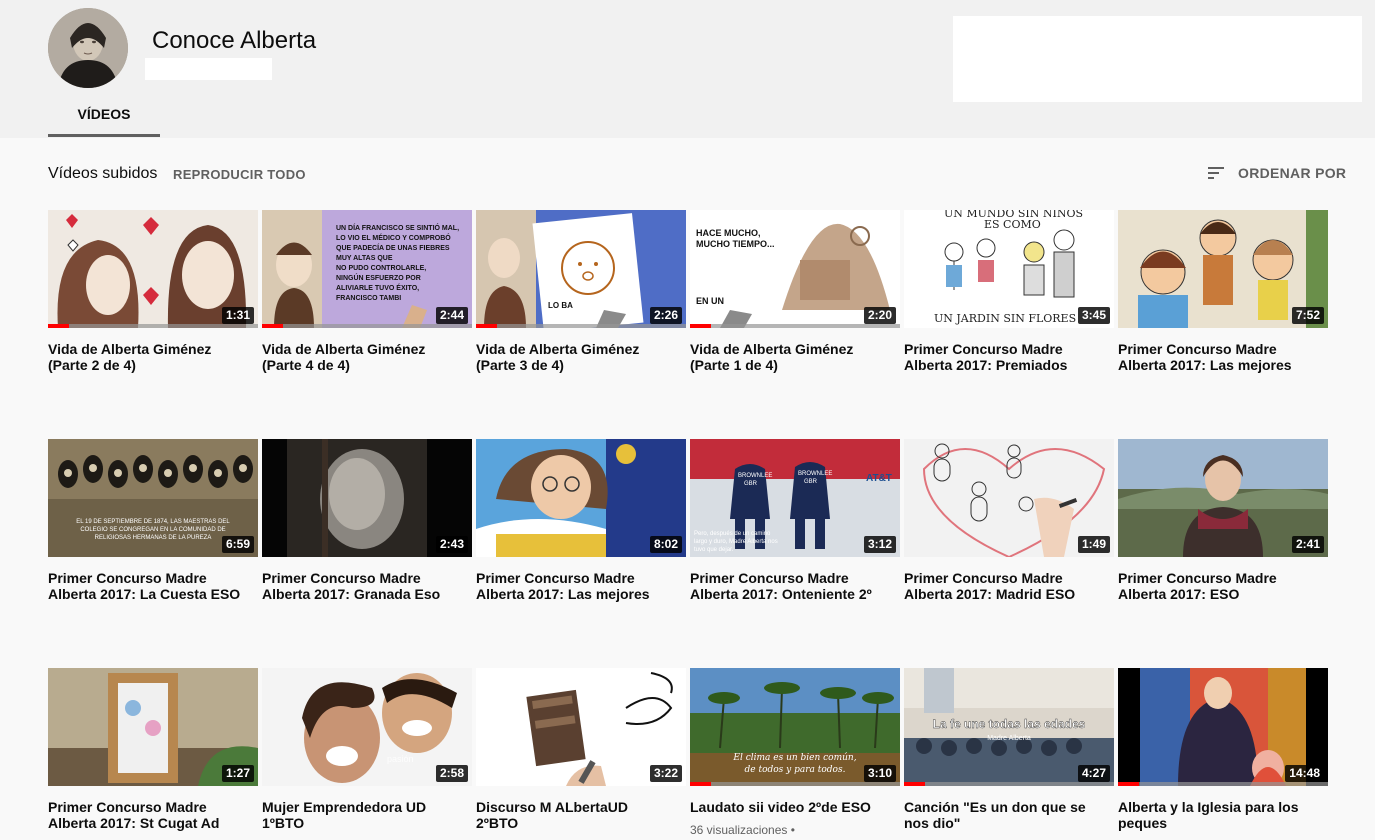 Image resolution: width=1375 pixels, height=840 pixels. I want to click on video-title-line: Vida de Alberta Giménez, so click(558, 349).